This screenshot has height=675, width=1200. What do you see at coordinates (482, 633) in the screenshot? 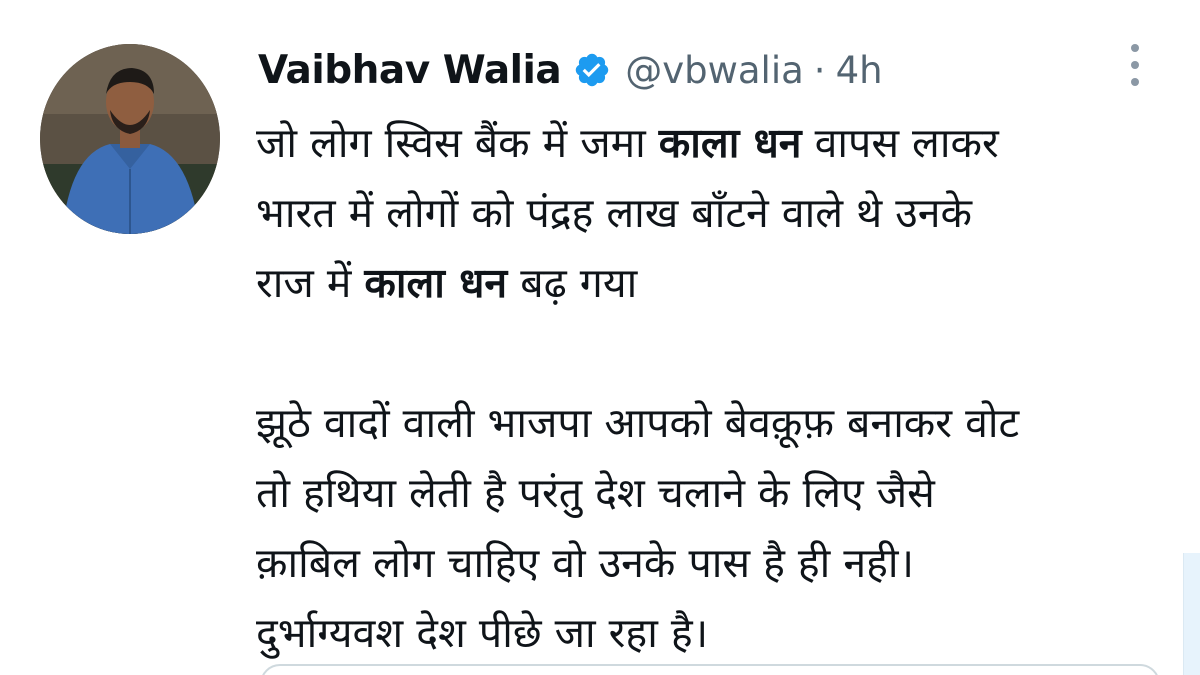
I see `tweet-line: दुर्भाग्यवश देश पीछे जा रहा है।` at bounding box center [482, 633].